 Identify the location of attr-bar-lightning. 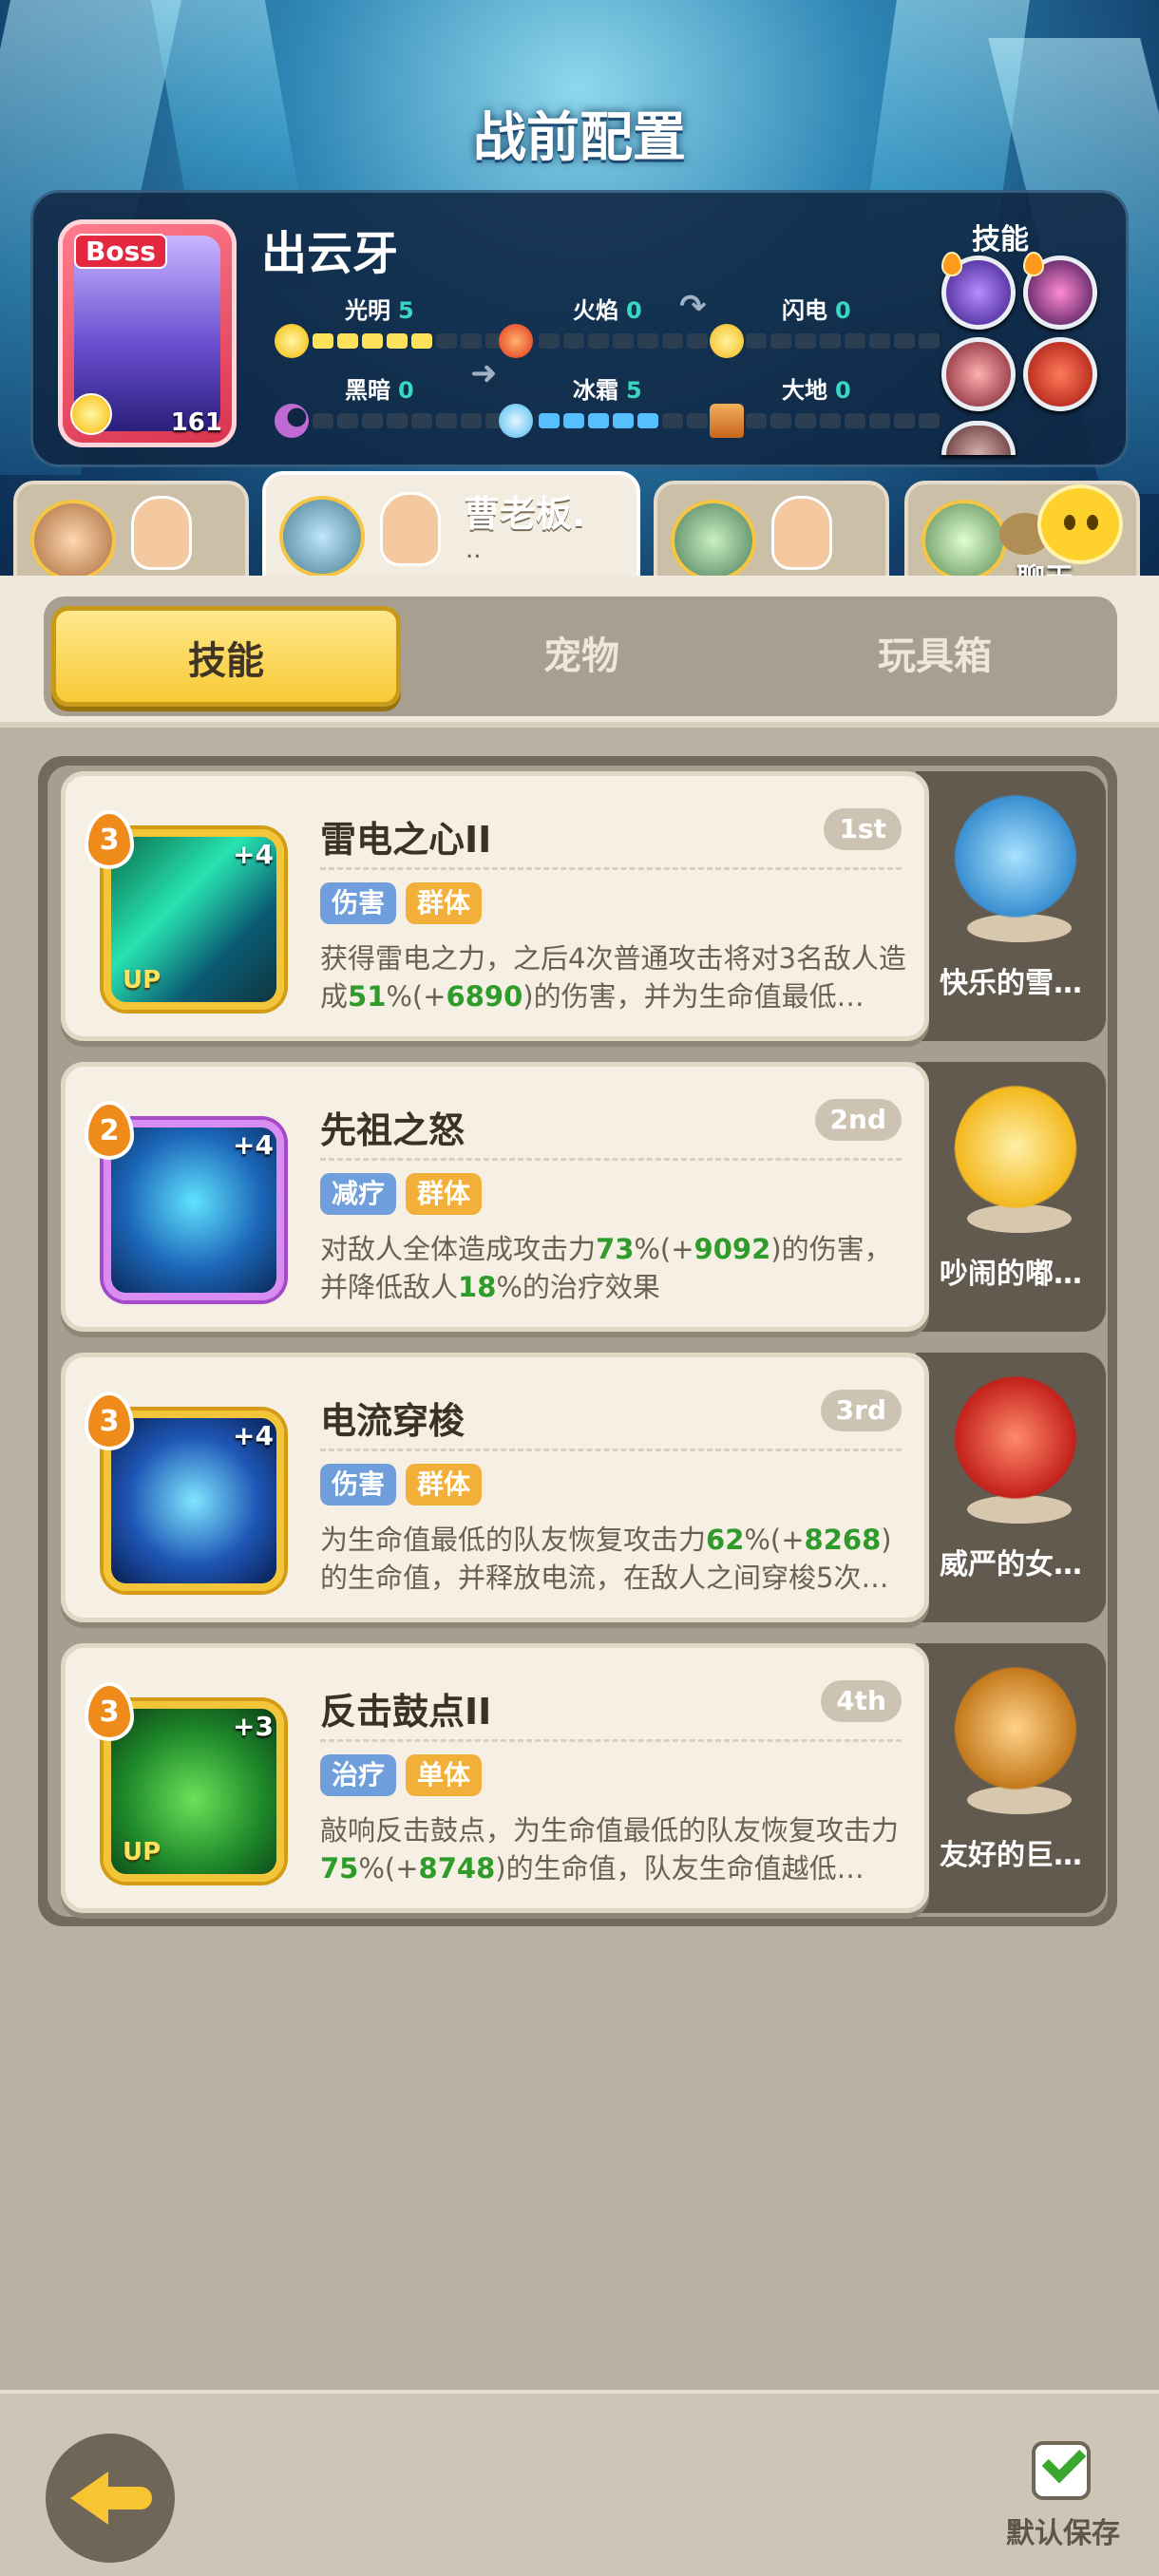
(843, 341).